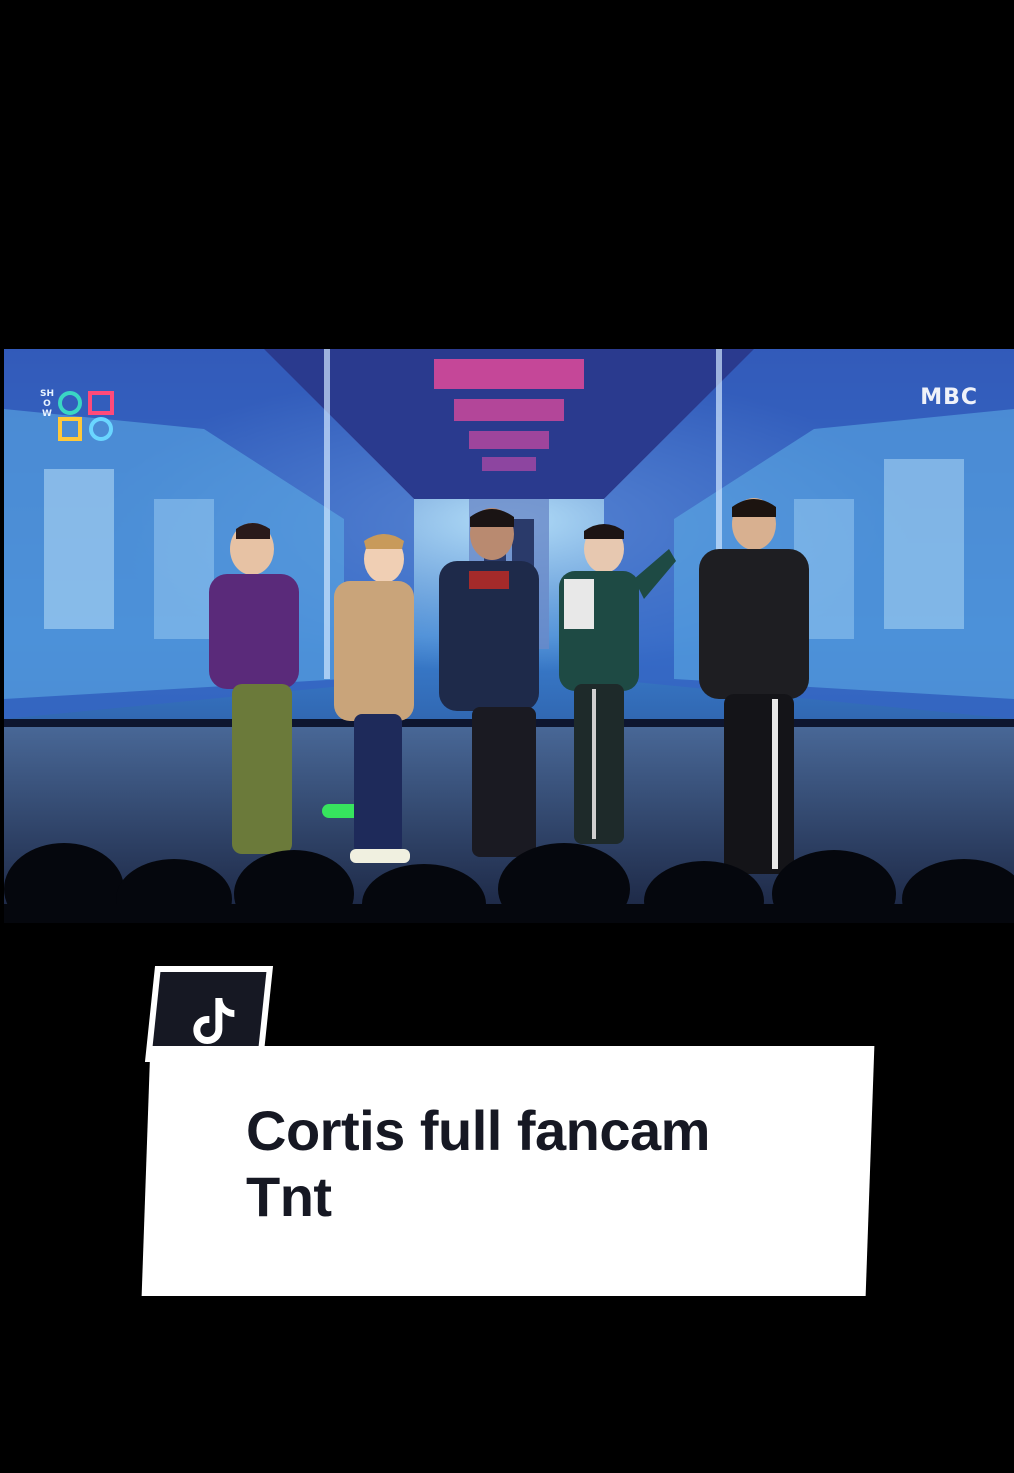  Describe the element at coordinates (47, 404) in the screenshot. I see `show-logo-word: SHOW` at that location.